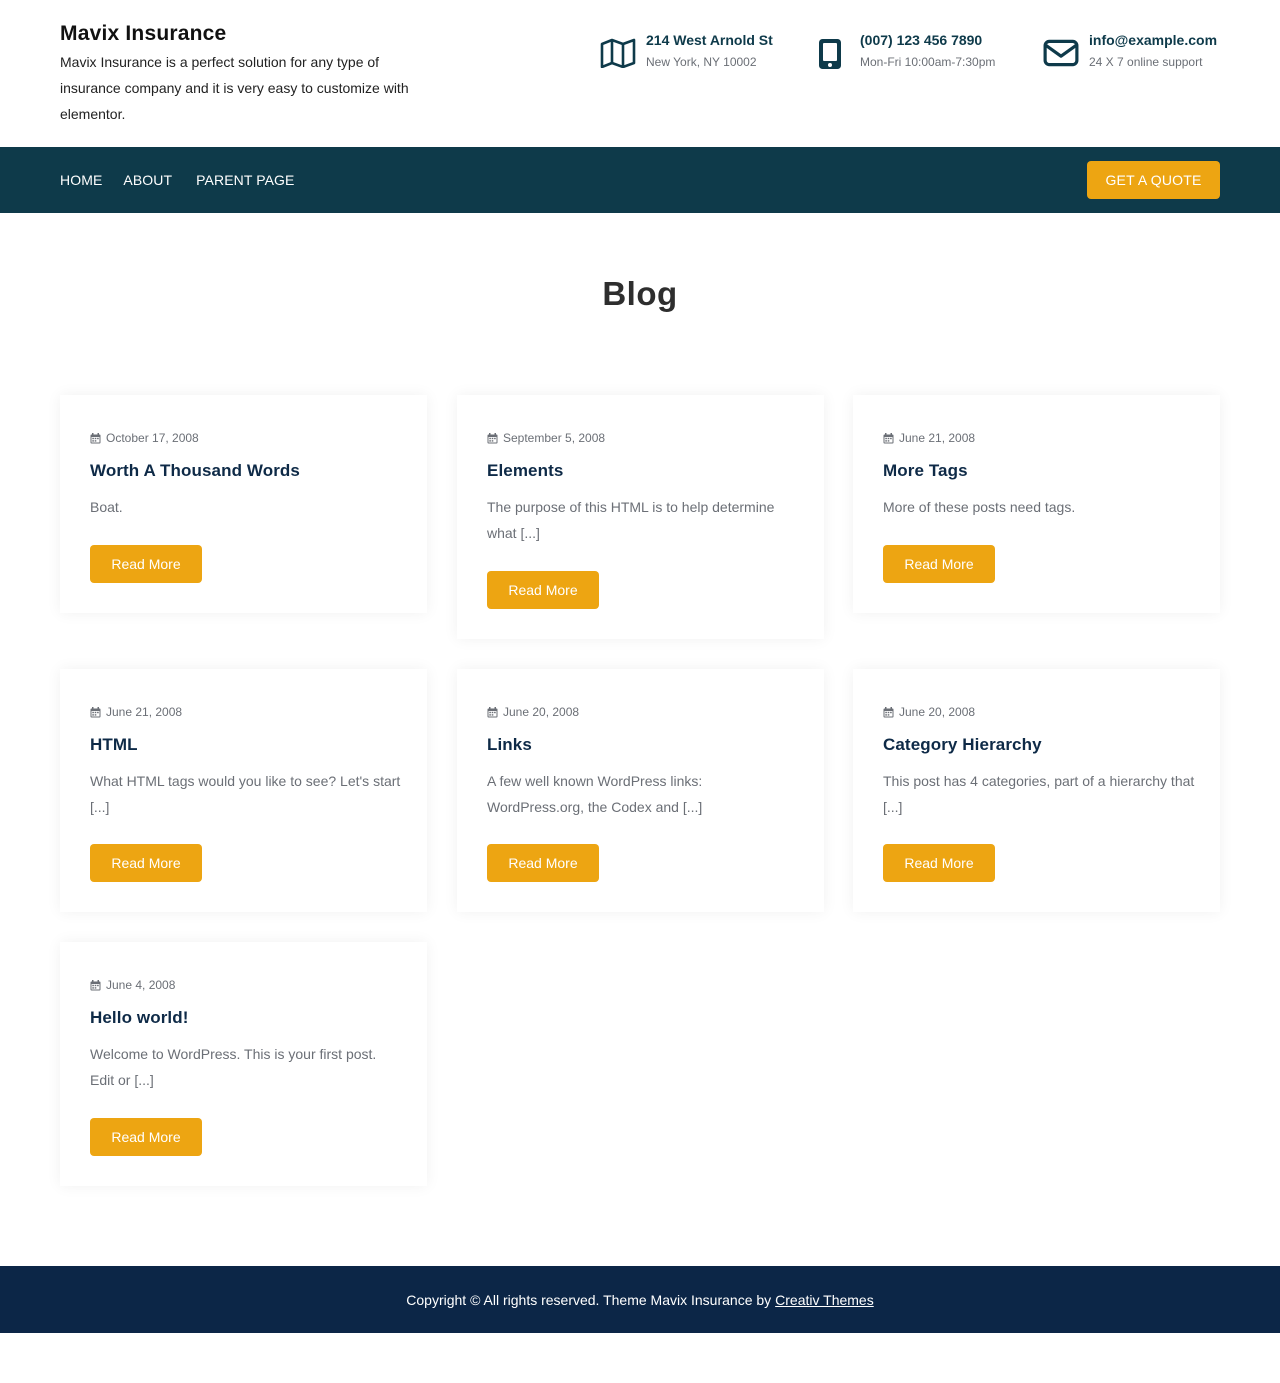  I want to click on email-address: info@example.com, so click(1153, 40).